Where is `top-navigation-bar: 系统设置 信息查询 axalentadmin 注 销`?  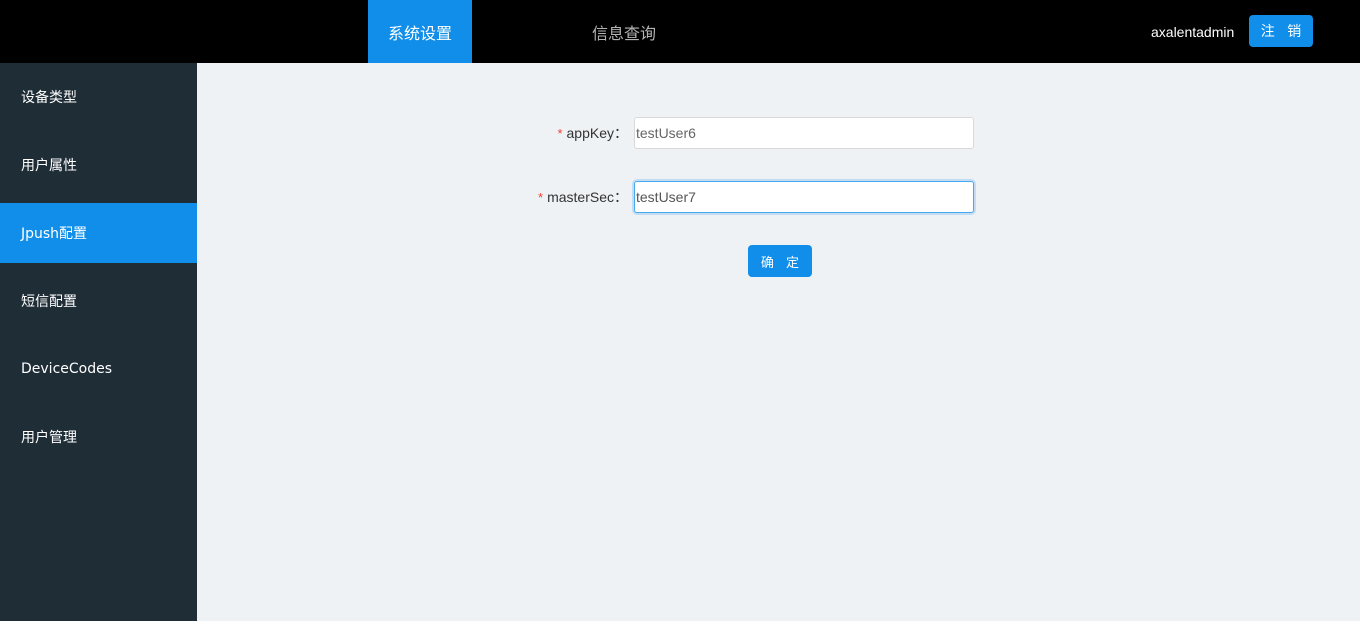
top-navigation-bar: 系统设置 信息查询 axalentadmin 注 销 is located at coordinates (680, 31).